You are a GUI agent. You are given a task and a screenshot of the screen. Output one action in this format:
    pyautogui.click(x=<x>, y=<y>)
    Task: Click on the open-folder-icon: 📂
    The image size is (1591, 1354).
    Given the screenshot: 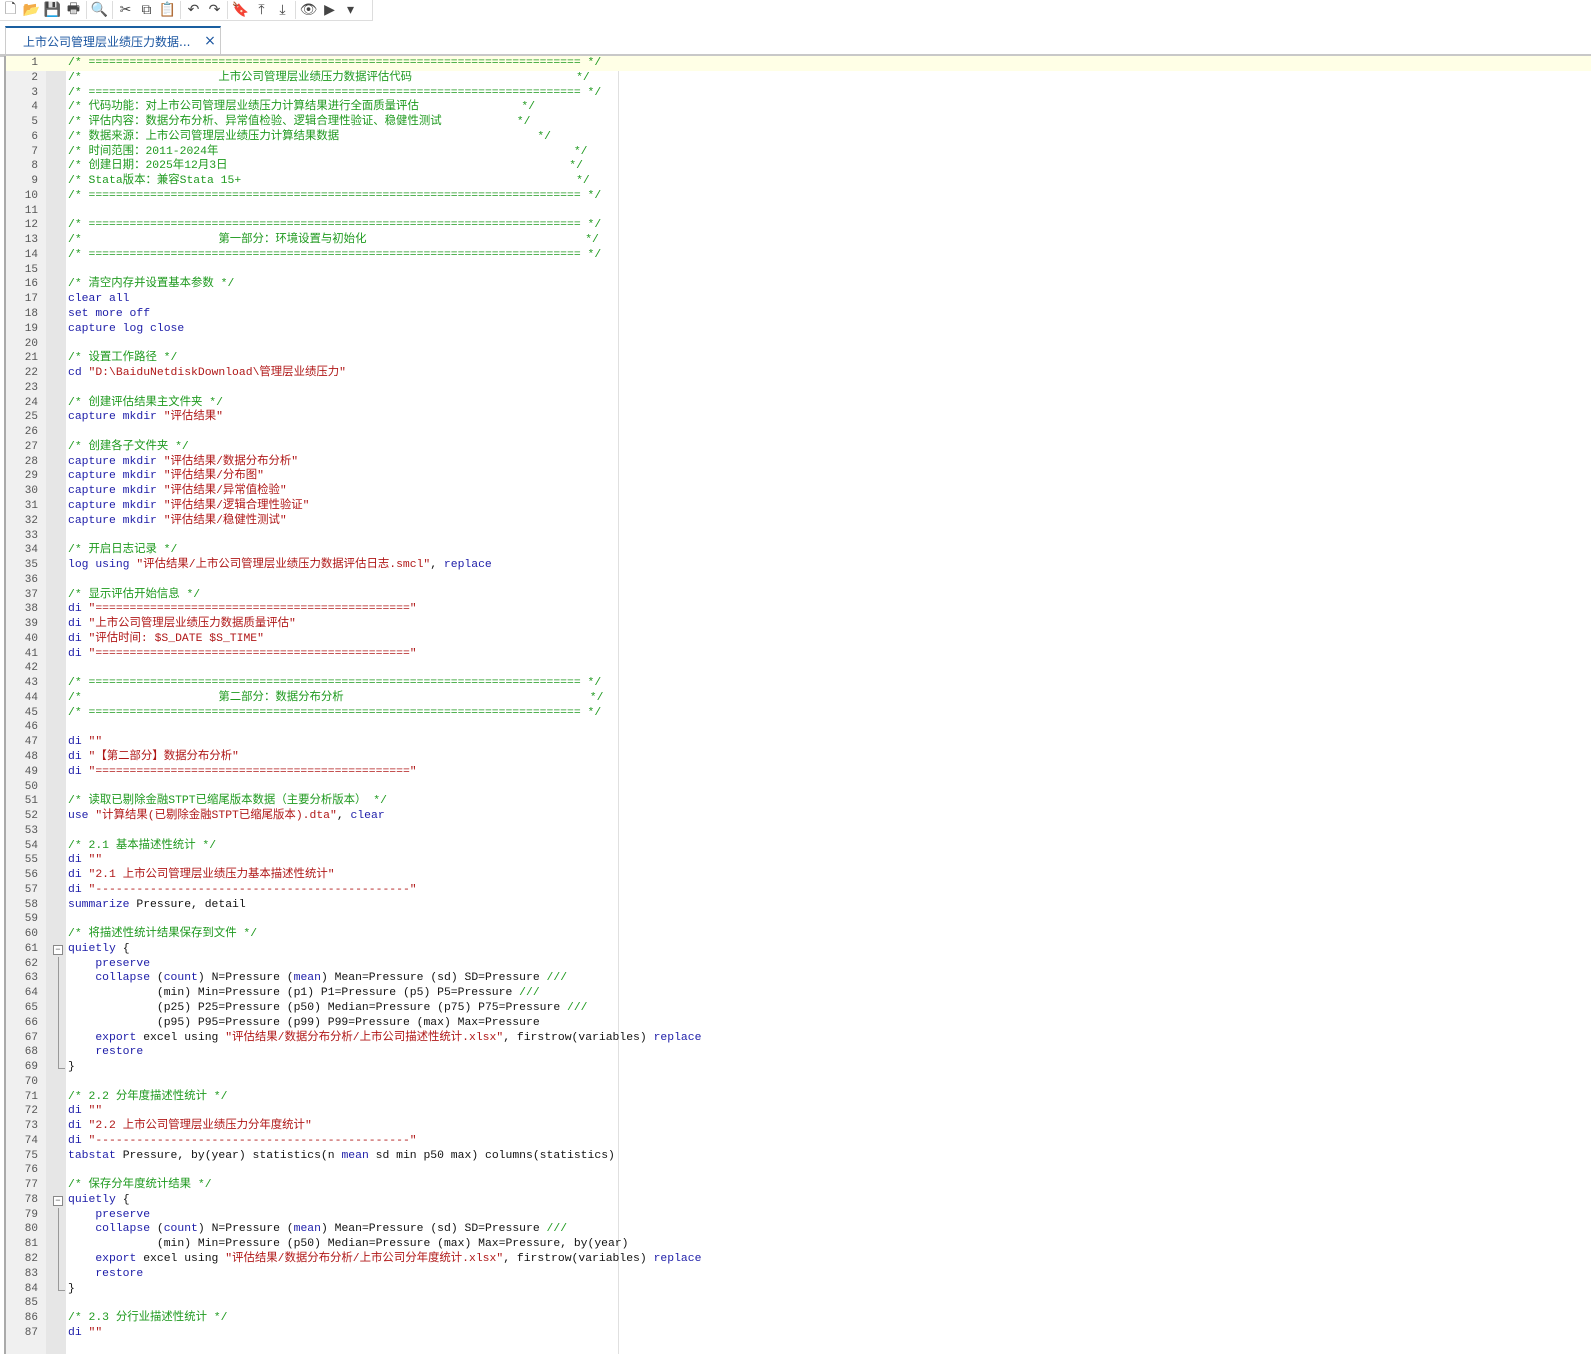 What is the action you would take?
    pyautogui.click(x=31, y=10)
    